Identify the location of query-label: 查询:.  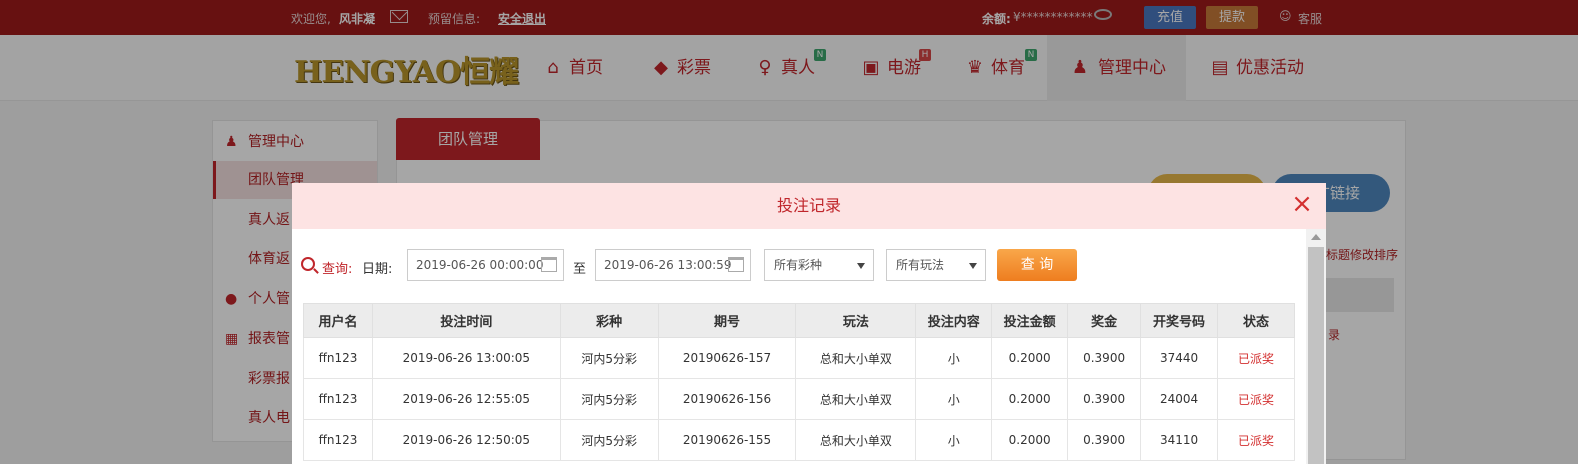
(337, 269).